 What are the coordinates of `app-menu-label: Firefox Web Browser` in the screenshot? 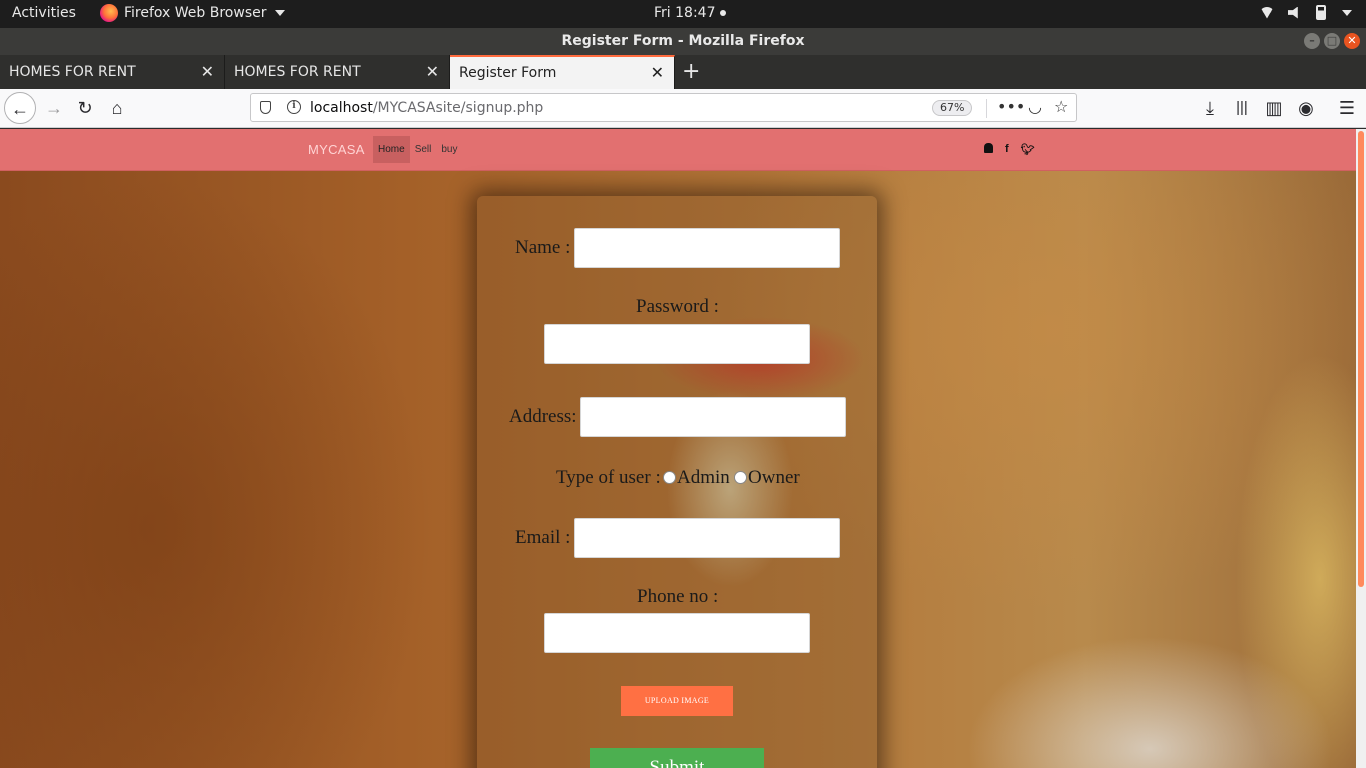 It's located at (195, 13).